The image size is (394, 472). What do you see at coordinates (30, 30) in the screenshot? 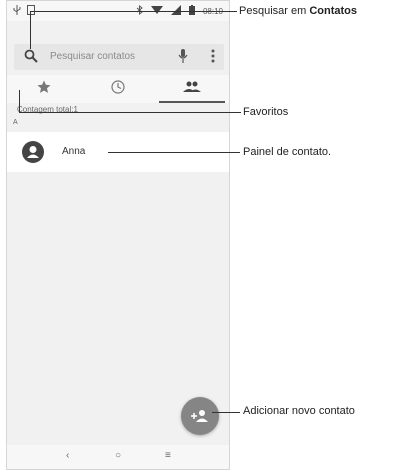
I see `callout-line-search-vertical` at bounding box center [30, 30].